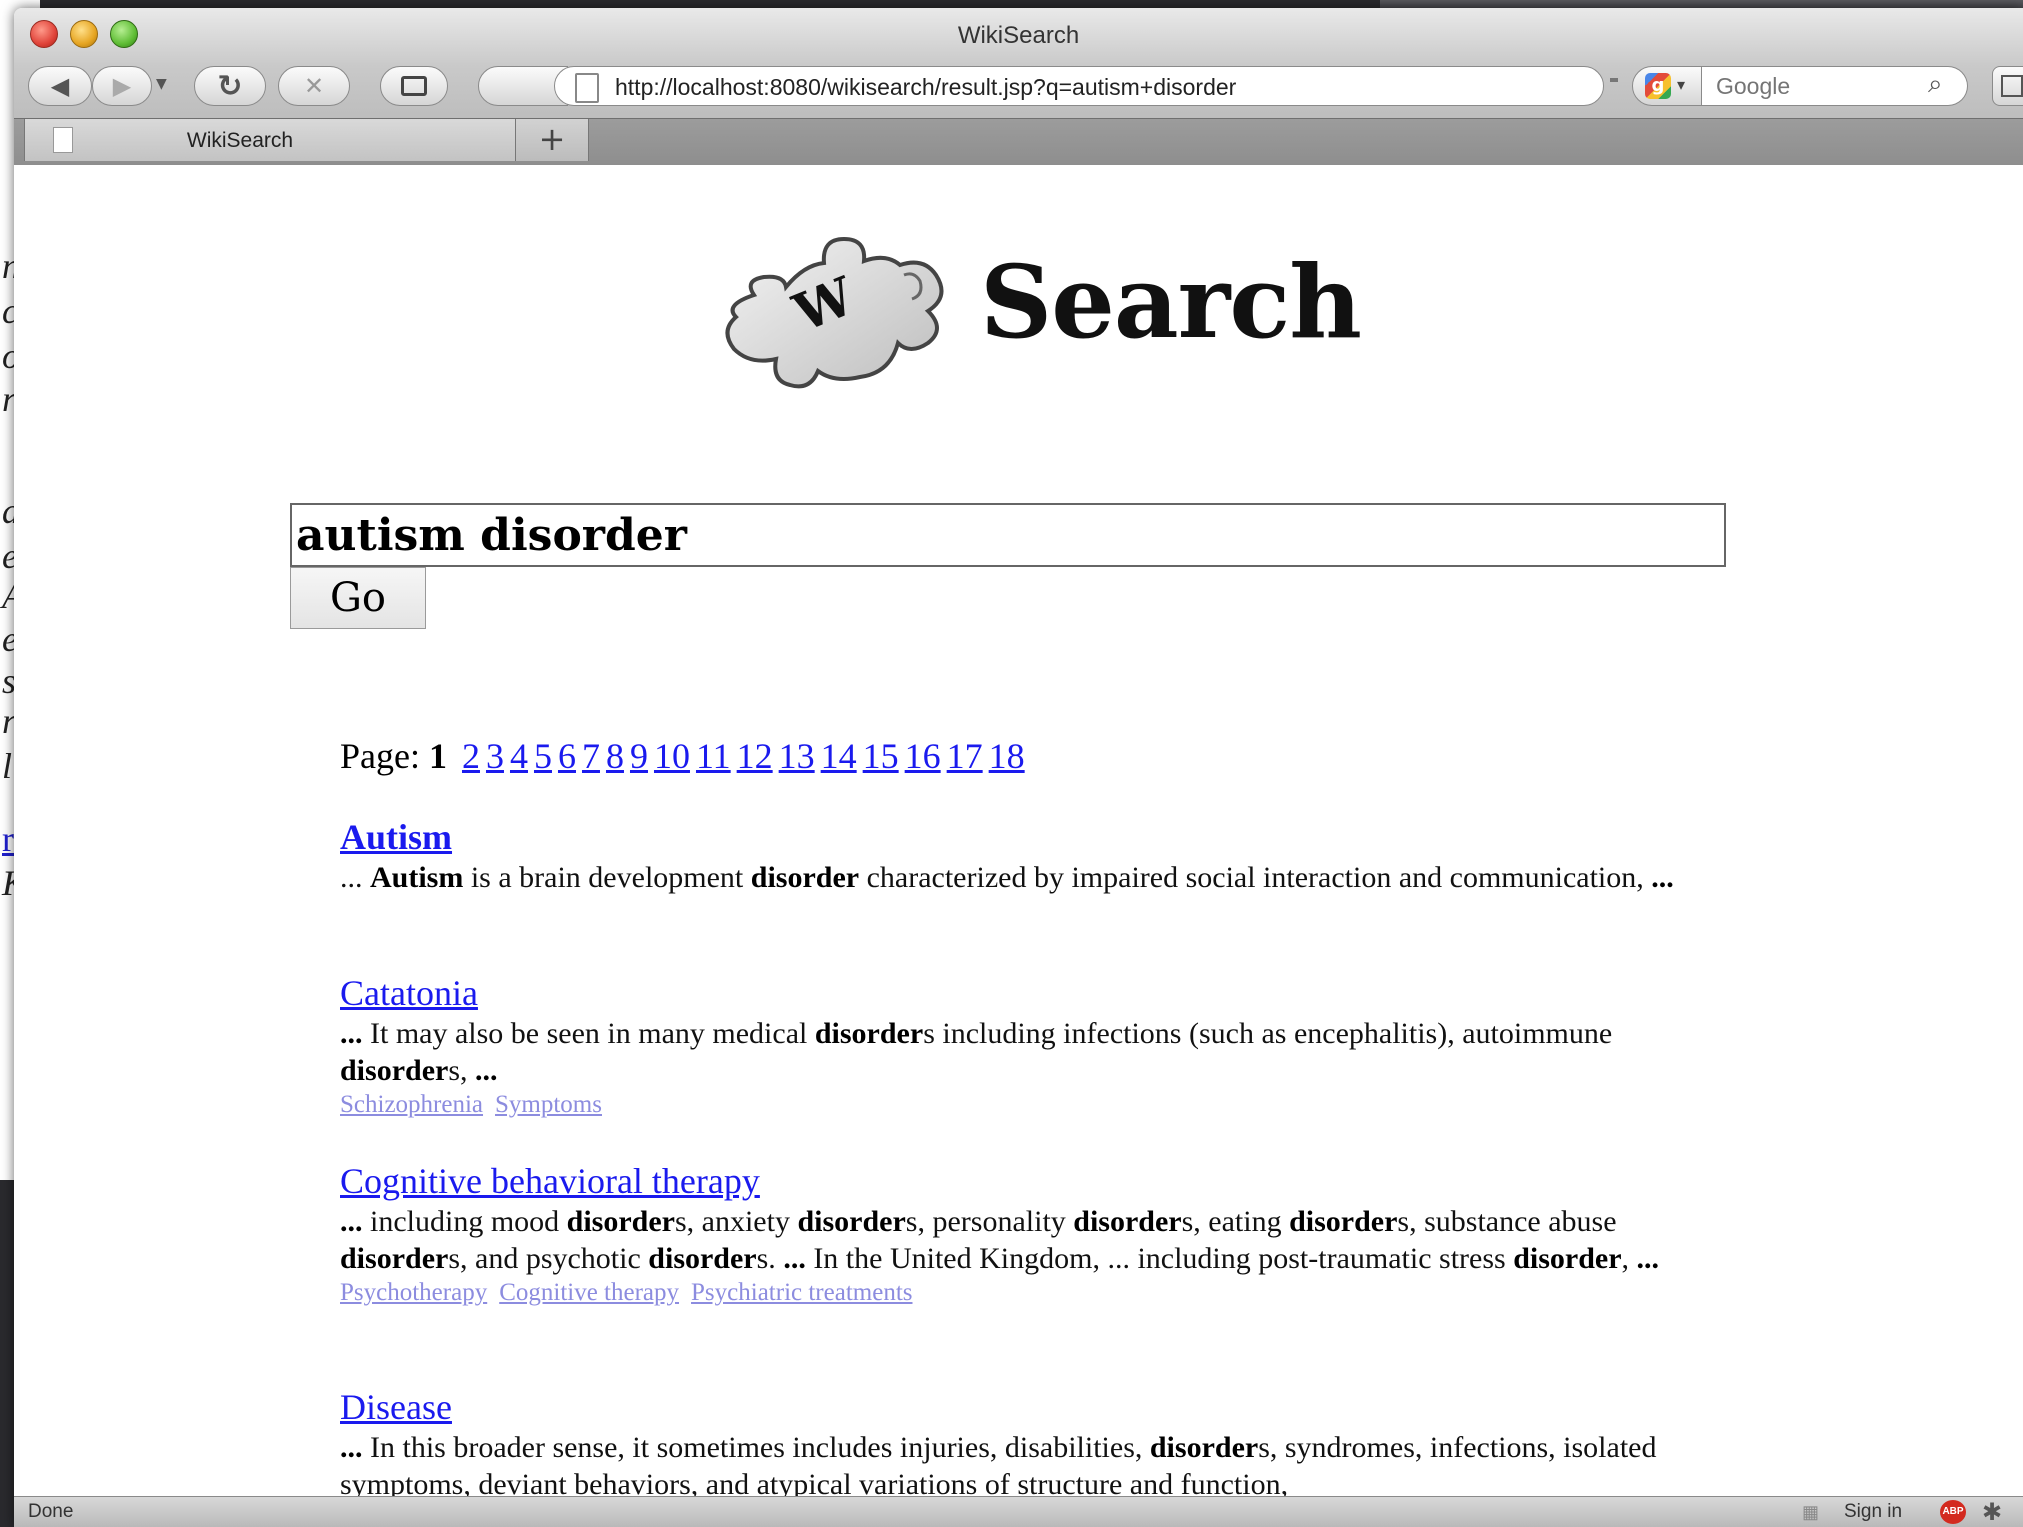  I want to click on tab-strip: WikiSearch +, so click(1018, 142).